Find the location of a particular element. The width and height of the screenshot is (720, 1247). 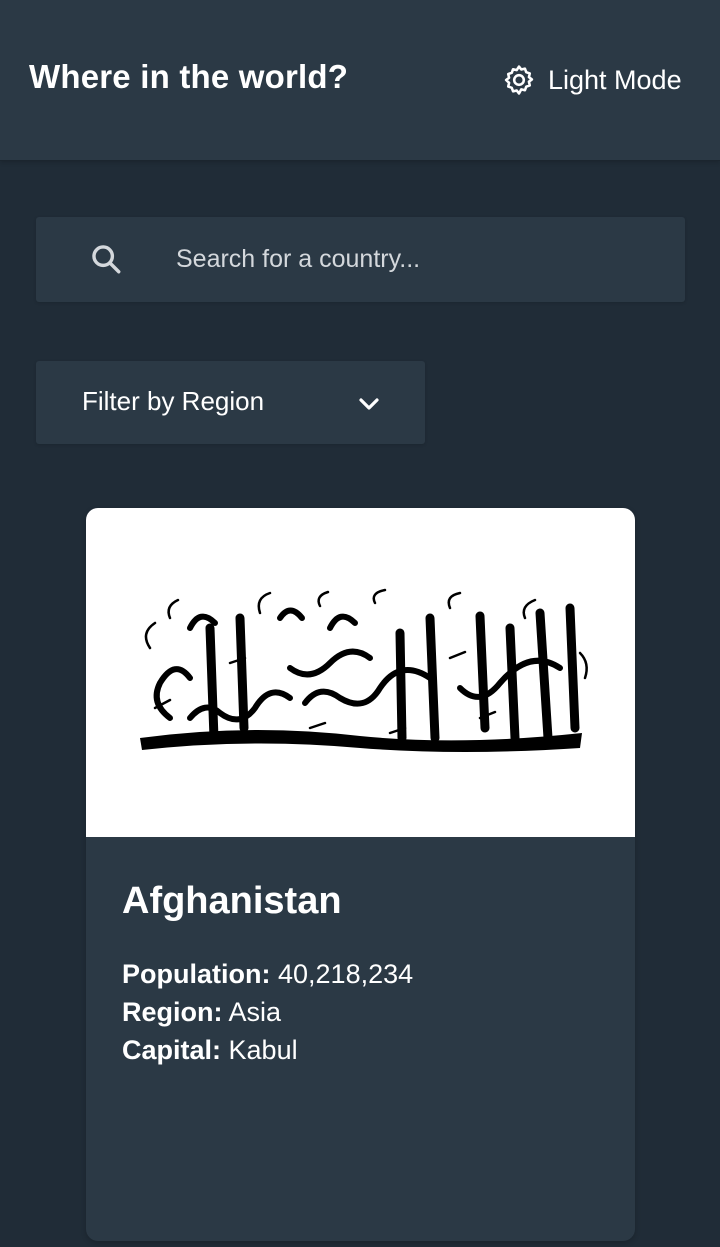

population-value: 40,218,234 is located at coordinates (346, 974).